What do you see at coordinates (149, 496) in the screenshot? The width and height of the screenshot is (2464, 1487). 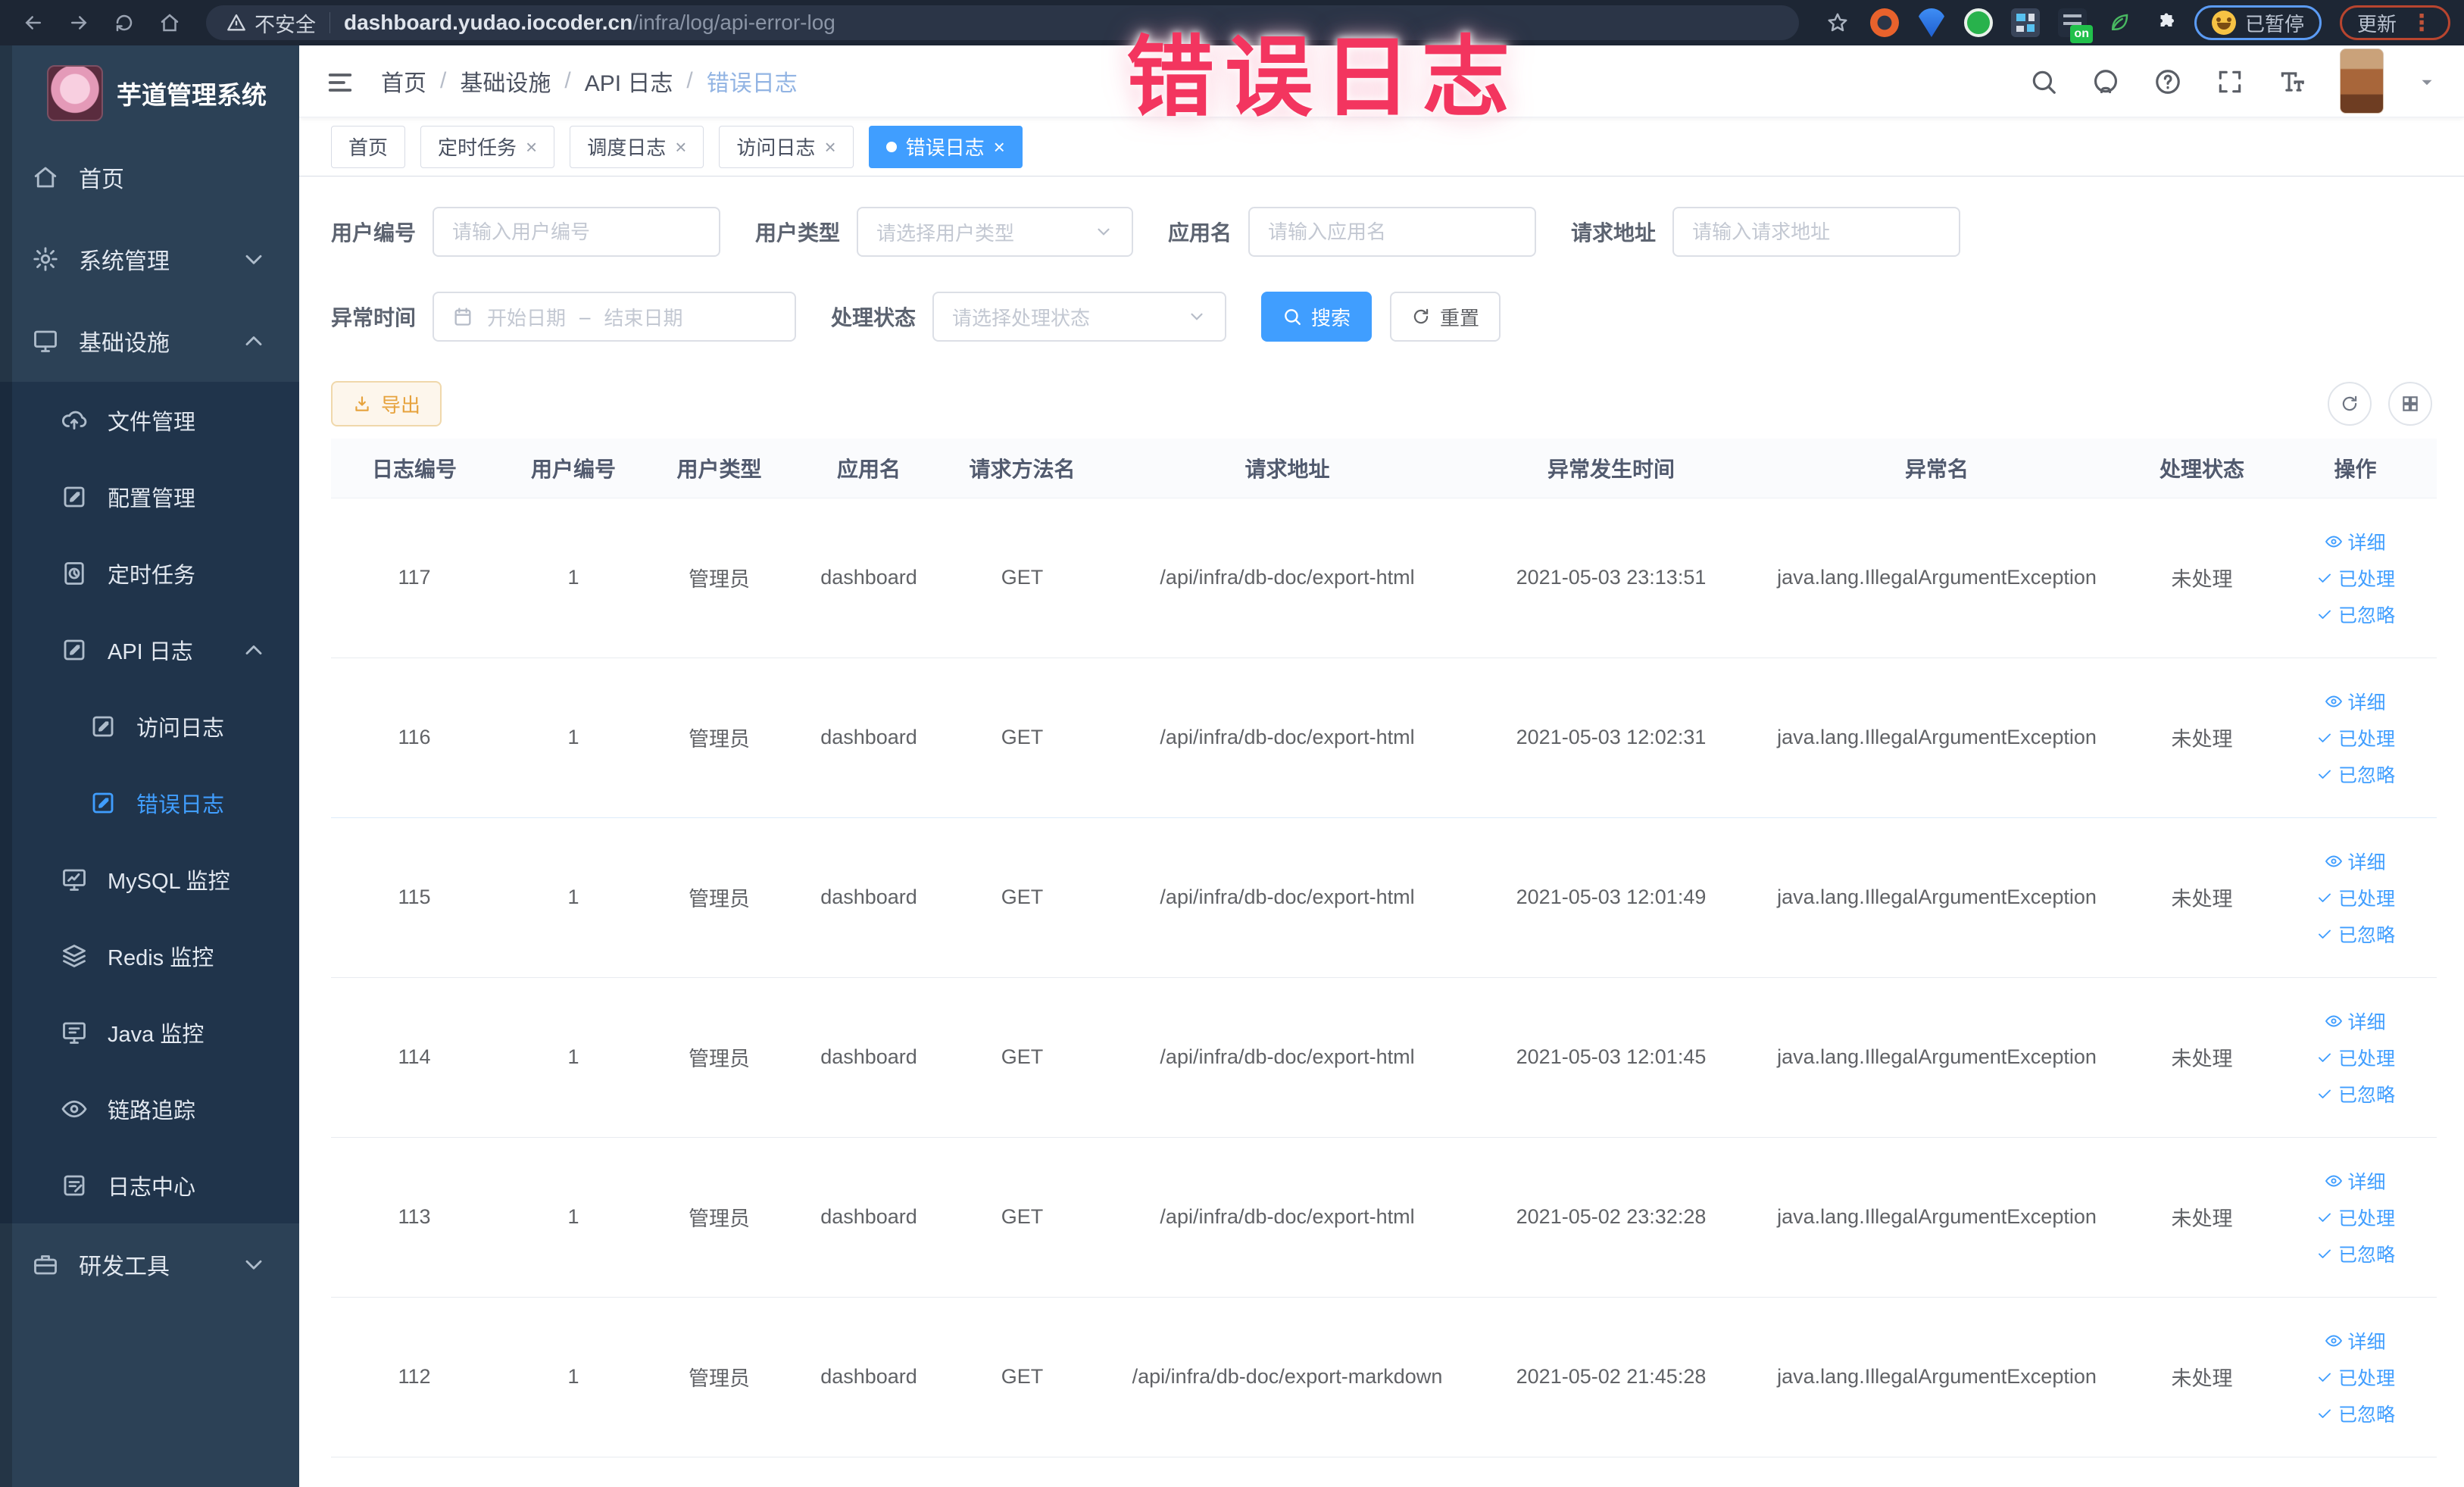 I see `sidebar-item-配置管理: 配置管理` at bounding box center [149, 496].